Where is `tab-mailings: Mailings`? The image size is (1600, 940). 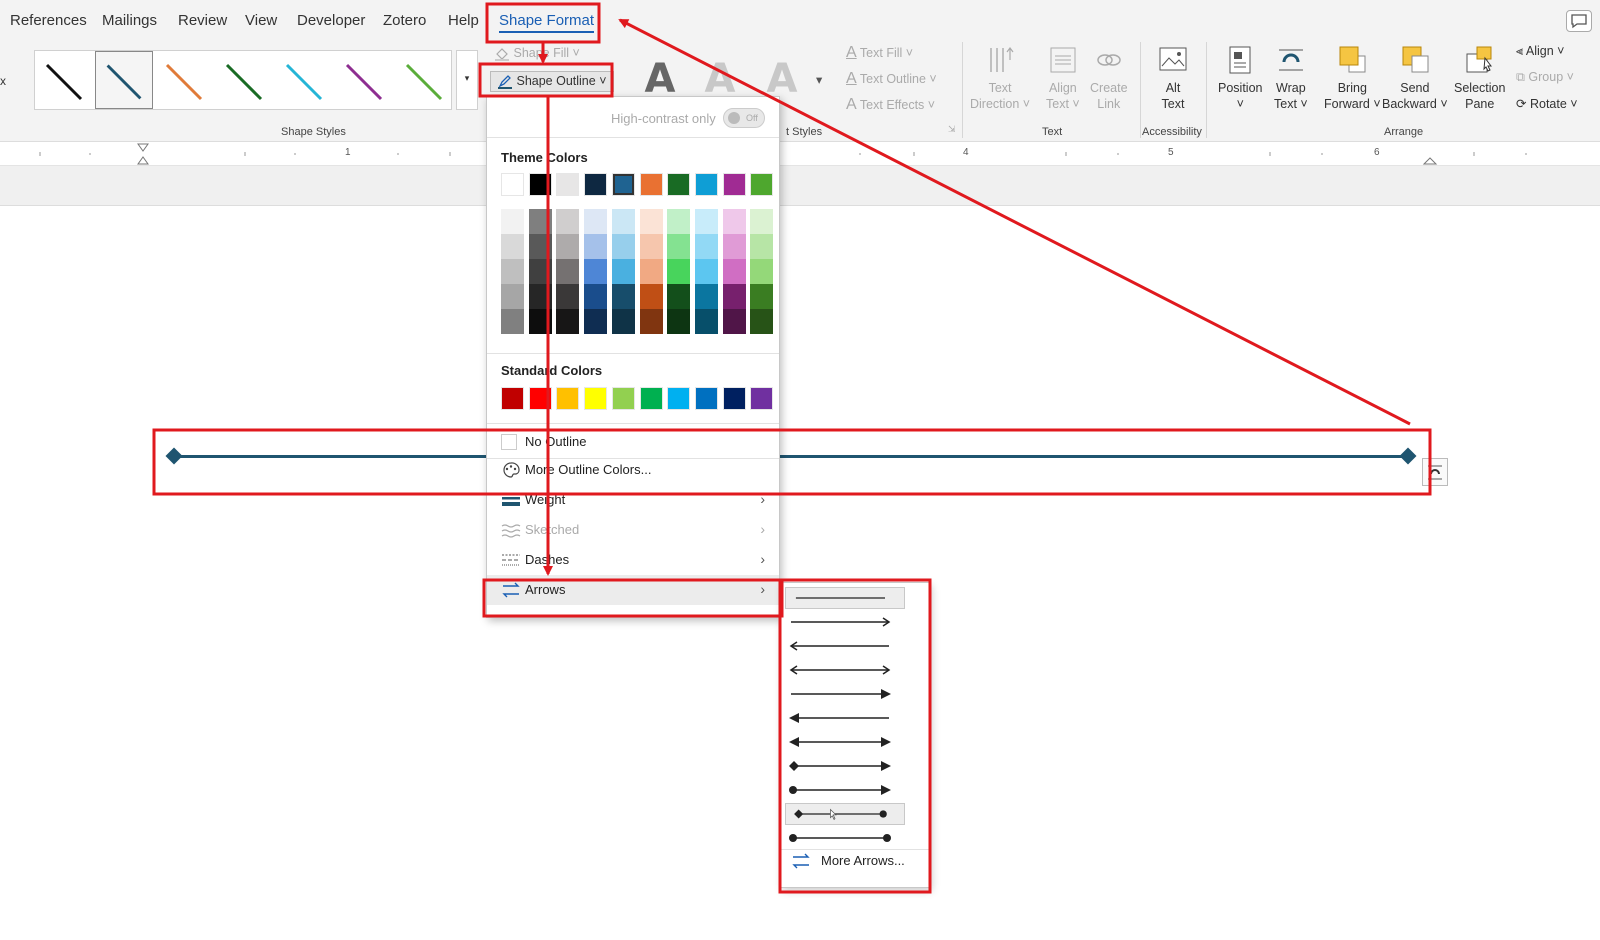
tab-mailings: Mailings is located at coordinates (129, 20).